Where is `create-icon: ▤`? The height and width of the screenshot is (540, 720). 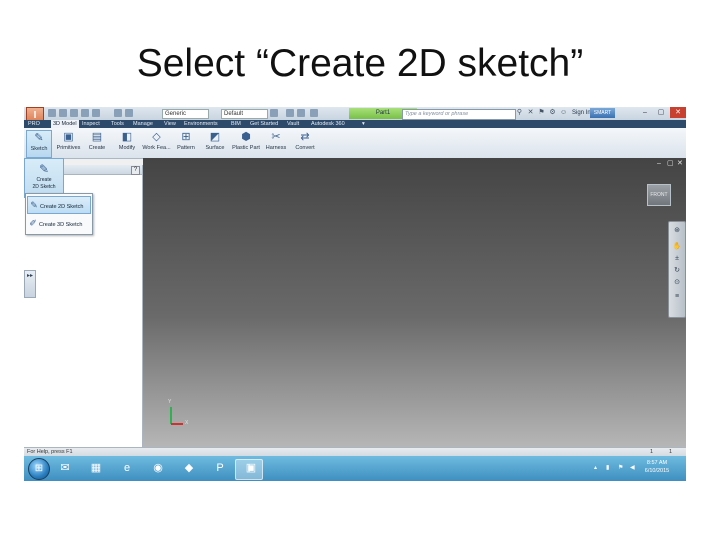
create-icon: ▤ is located at coordinates (97, 137).